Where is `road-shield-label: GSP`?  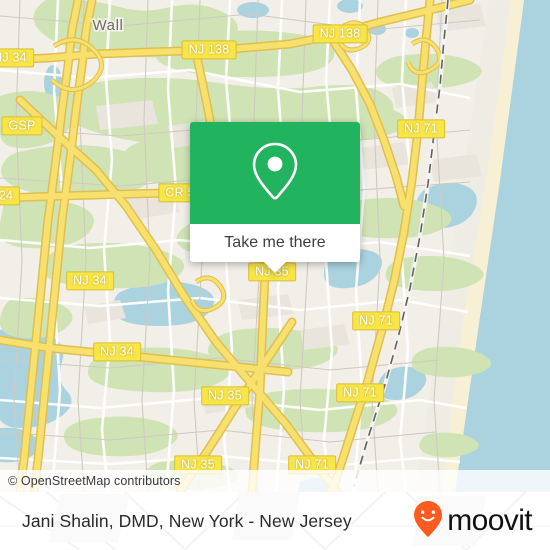
road-shield-label: GSP is located at coordinates (22, 125).